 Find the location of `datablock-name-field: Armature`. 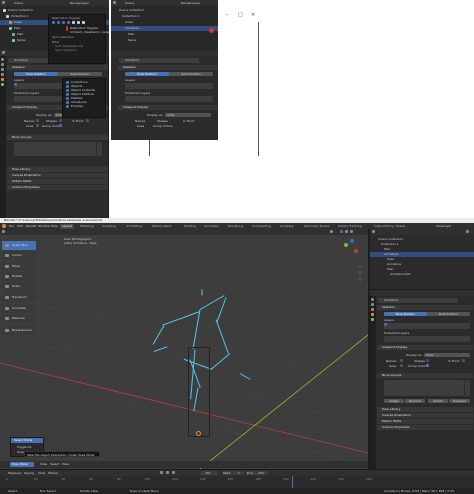

datablock-name-field: Armature is located at coordinates (418, 300).